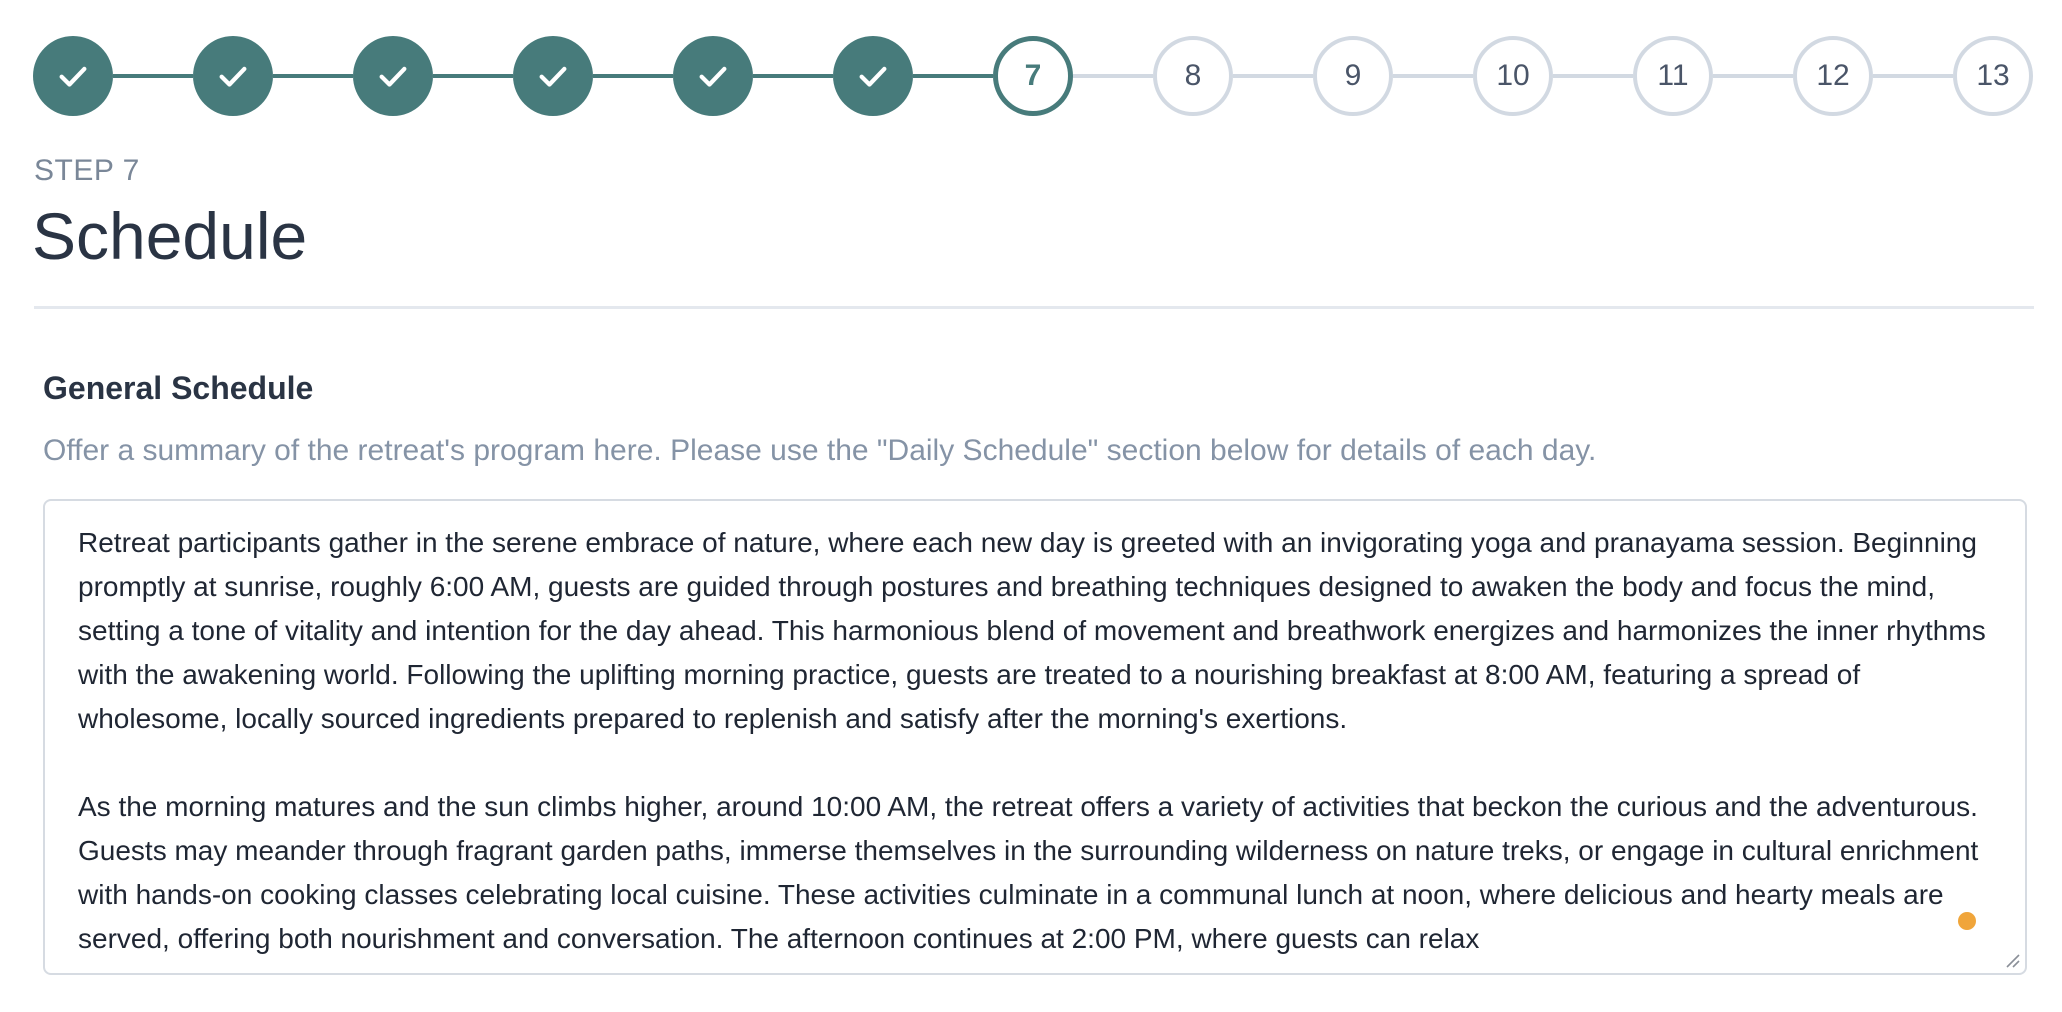  I want to click on step-number: 9, so click(1353, 75).